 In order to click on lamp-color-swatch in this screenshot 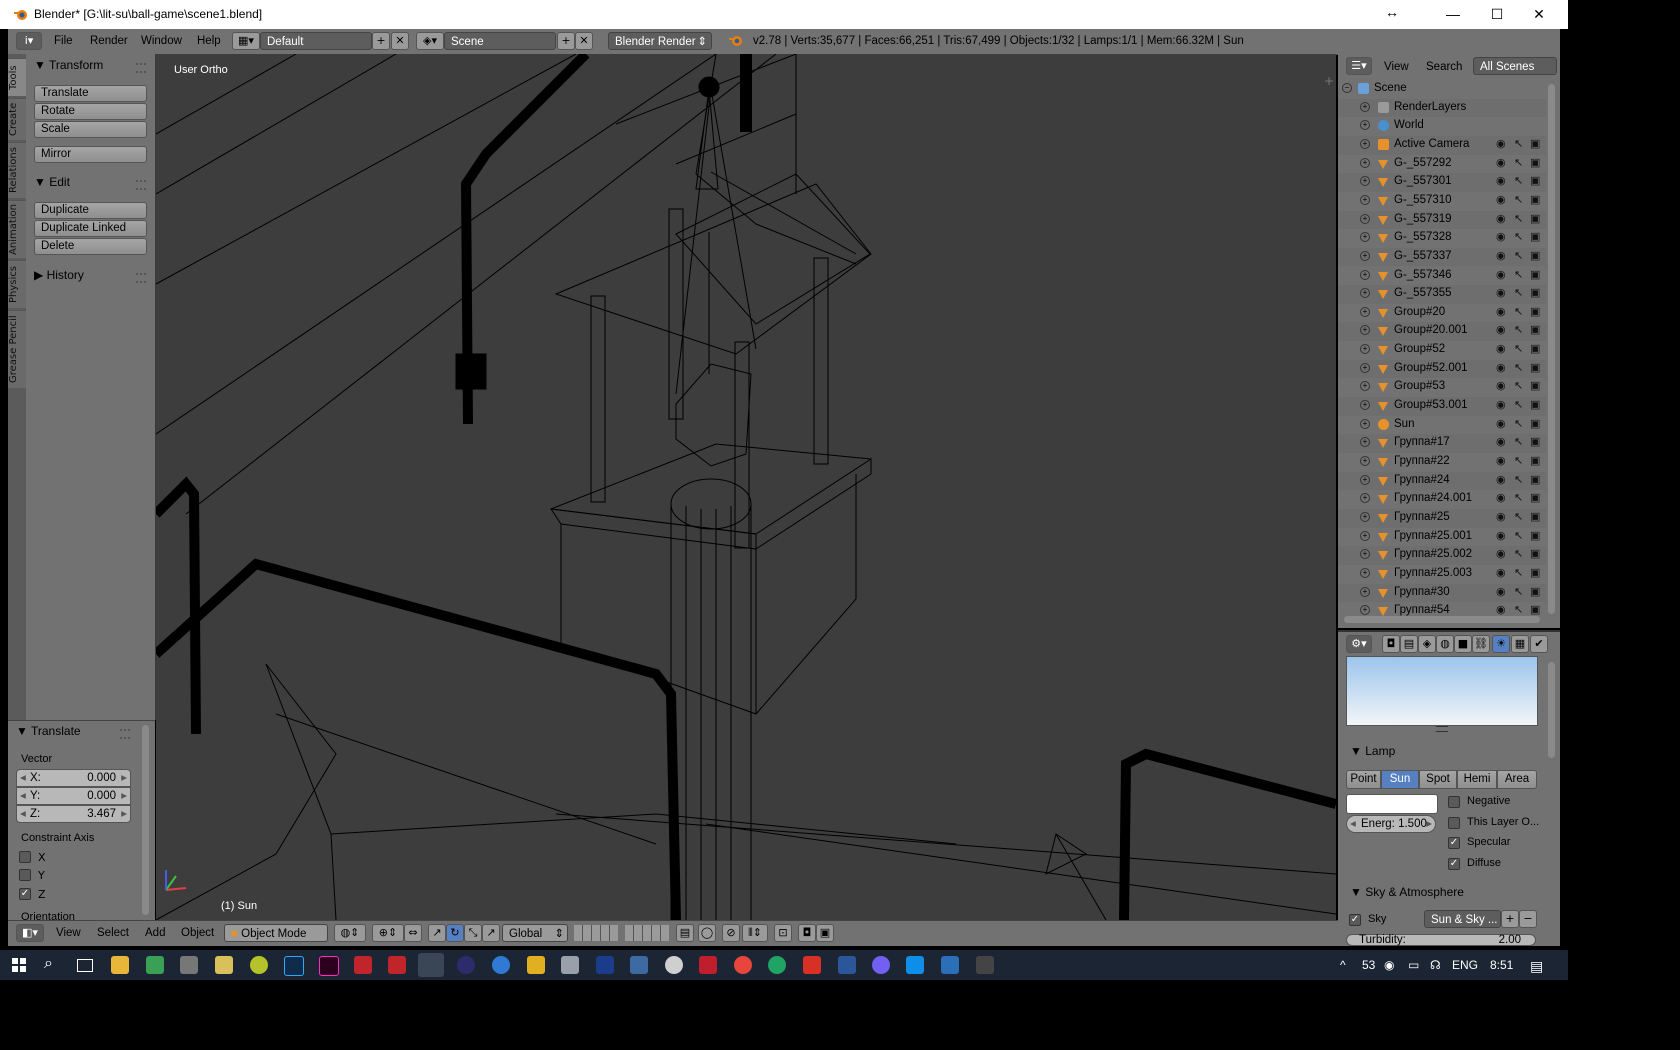, I will do `click(1392, 804)`.